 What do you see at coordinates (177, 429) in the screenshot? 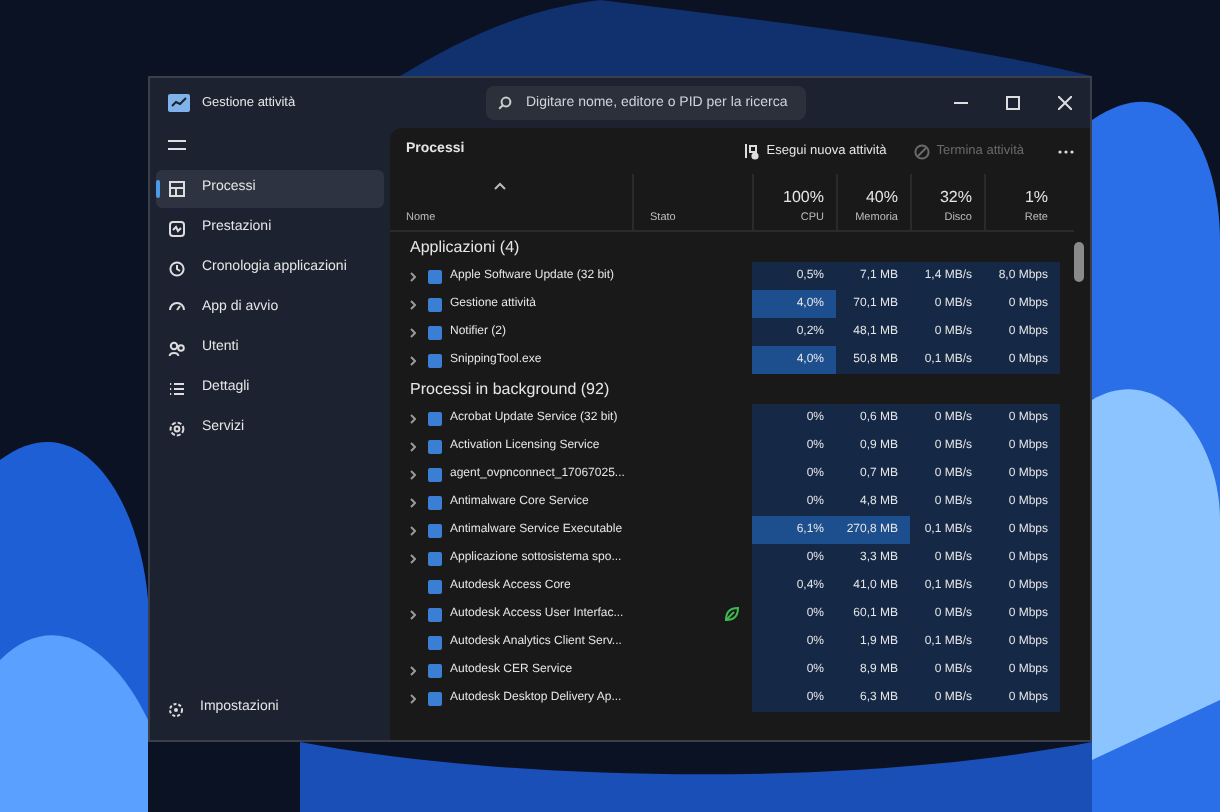
I see `services-icon` at bounding box center [177, 429].